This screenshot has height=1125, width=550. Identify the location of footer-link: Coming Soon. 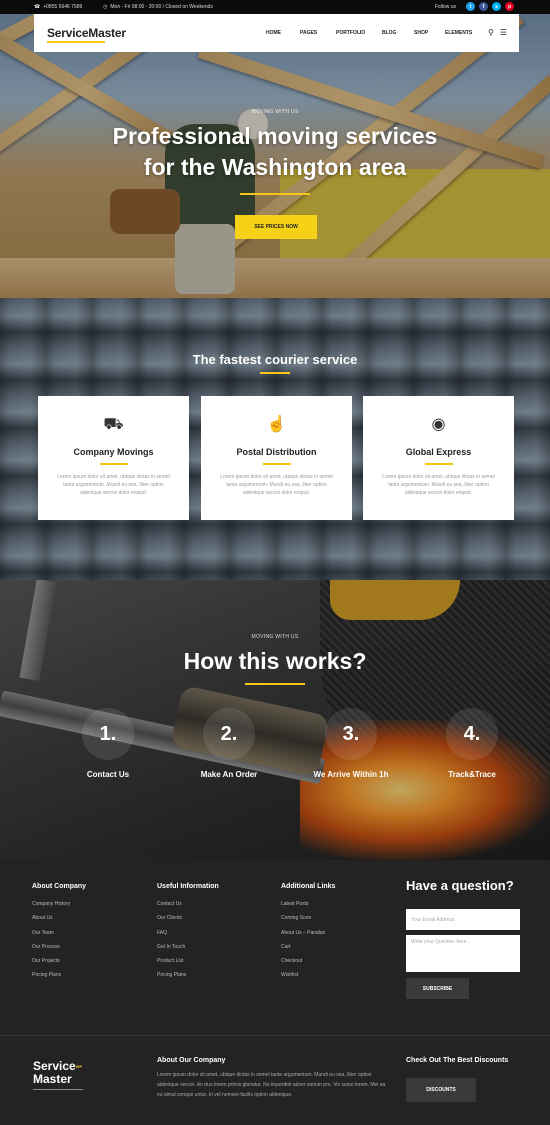
(308, 922).